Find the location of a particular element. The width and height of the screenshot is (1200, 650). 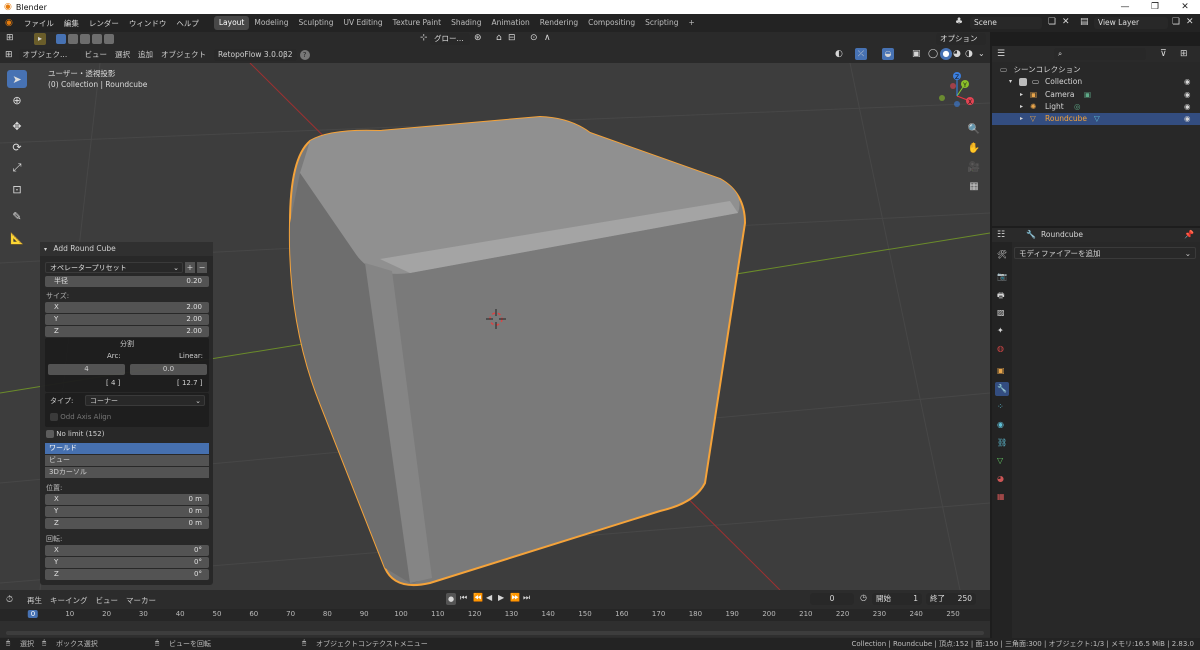

linear-field: 0.0 is located at coordinates (168, 369).